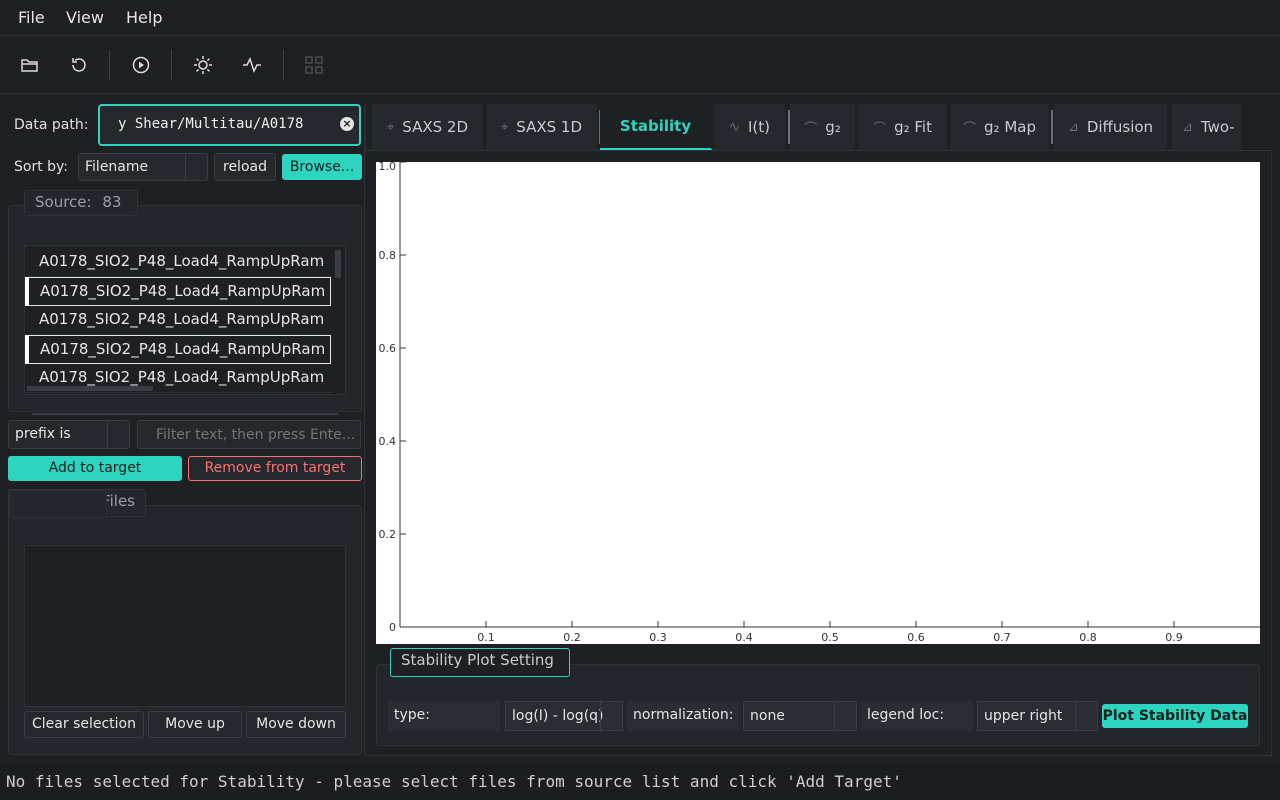 Image resolution: width=1280 pixels, height=800 pixels. What do you see at coordinates (734, 127) in the screenshot?
I see `pulse-icon: ∿` at bounding box center [734, 127].